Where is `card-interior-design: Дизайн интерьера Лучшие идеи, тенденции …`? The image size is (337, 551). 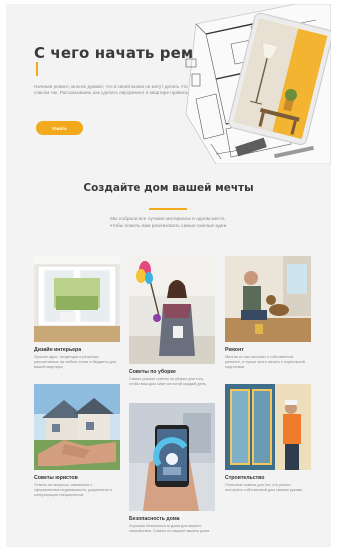
card-interior-design: Дизайн интерьера Лучшие идеи, тенденции … is located at coordinates (77, 313).